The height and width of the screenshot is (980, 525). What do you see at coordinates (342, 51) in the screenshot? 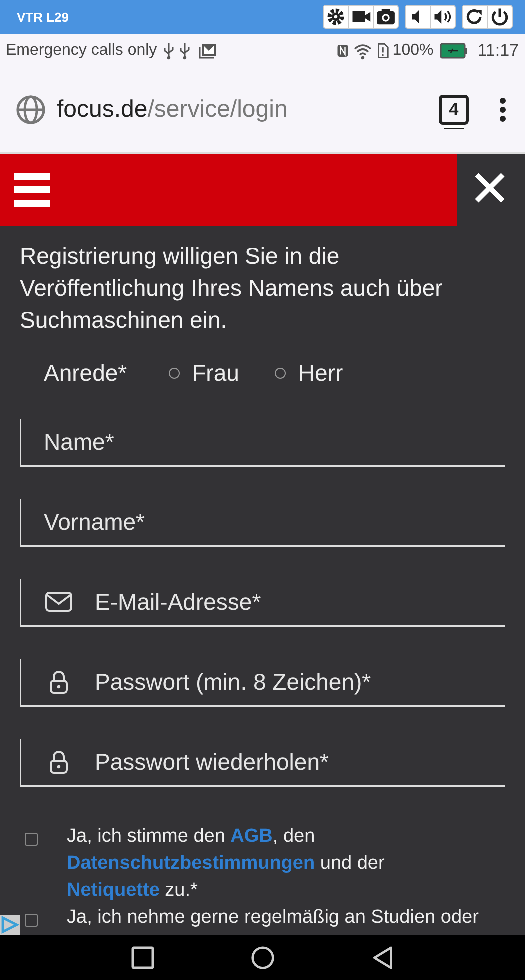
I see `nfc-icon` at bounding box center [342, 51].